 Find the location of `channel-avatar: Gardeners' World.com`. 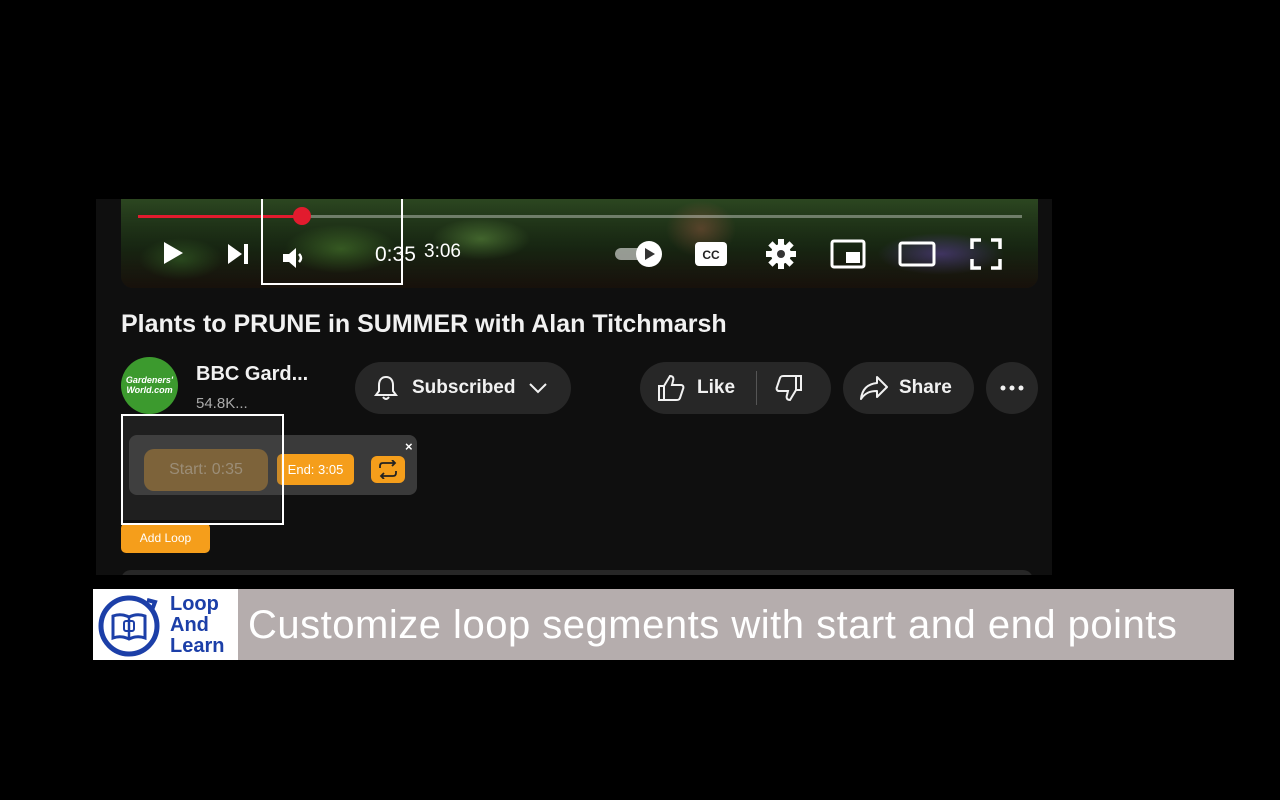

channel-avatar: Gardeners' World.com is located at coordinates (149, 385).